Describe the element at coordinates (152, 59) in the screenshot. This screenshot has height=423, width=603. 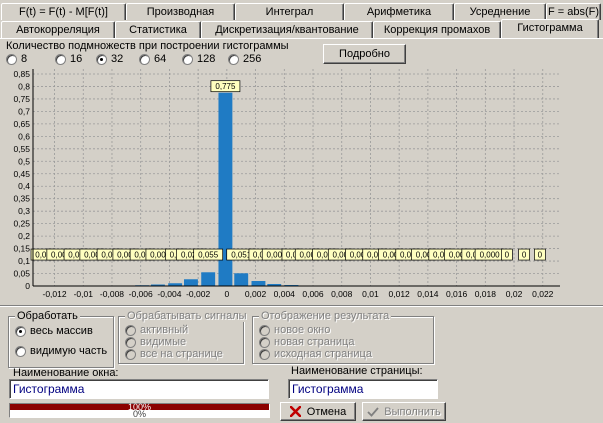
I see `bins-option-64: 64` at that location.